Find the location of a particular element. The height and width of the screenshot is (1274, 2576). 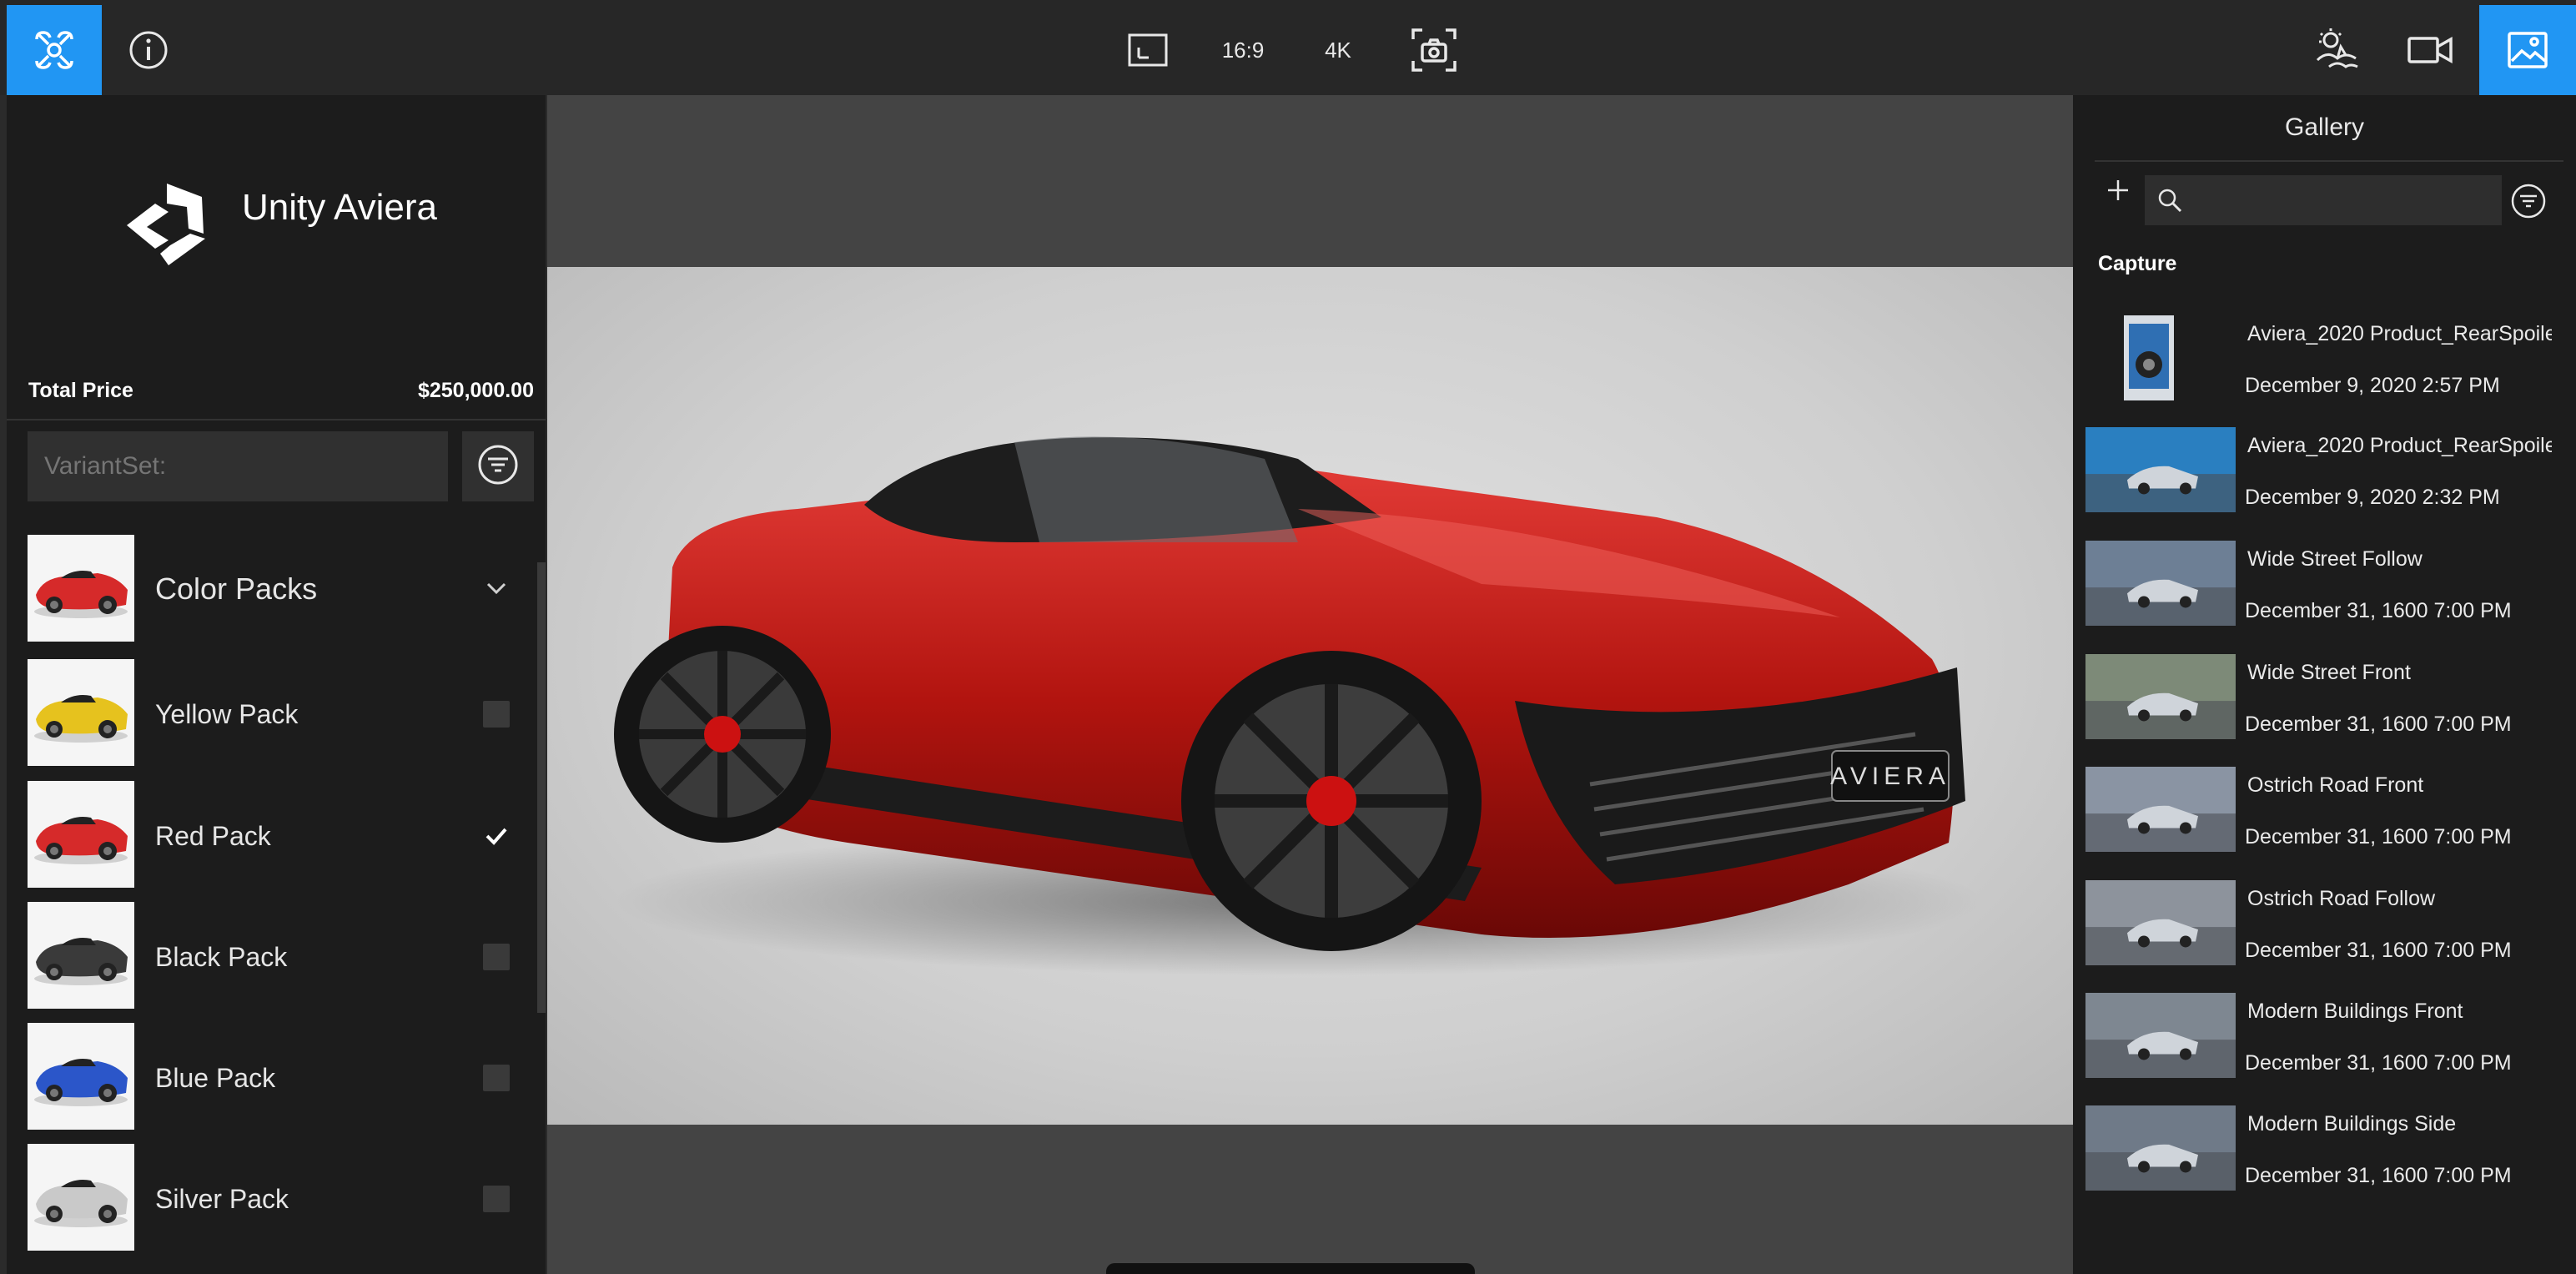

blue-pack-thumbnail is located at coordinates (81, 1076).